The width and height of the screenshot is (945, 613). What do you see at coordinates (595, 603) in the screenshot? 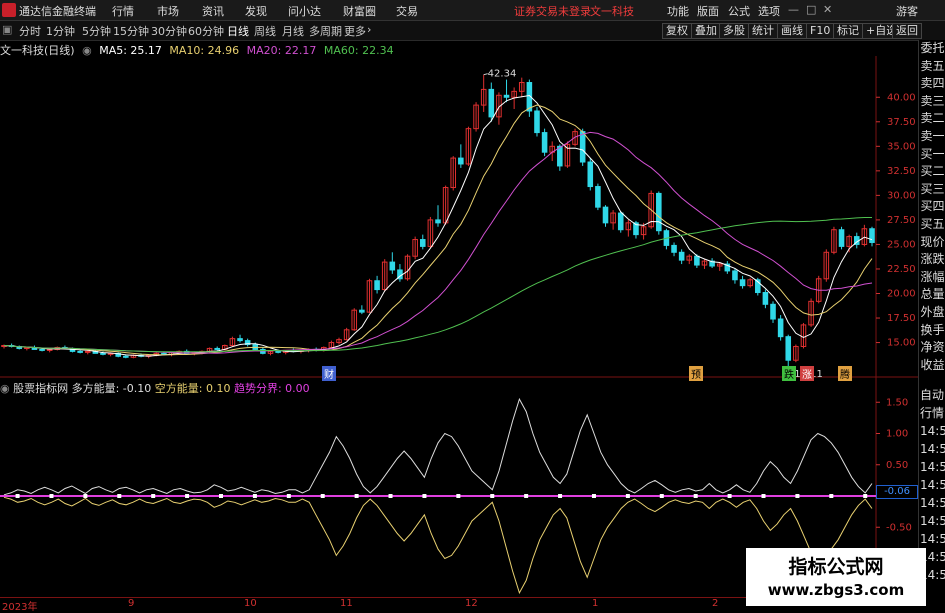
I see `x-tick: 1` at bounding box center [595, 603].